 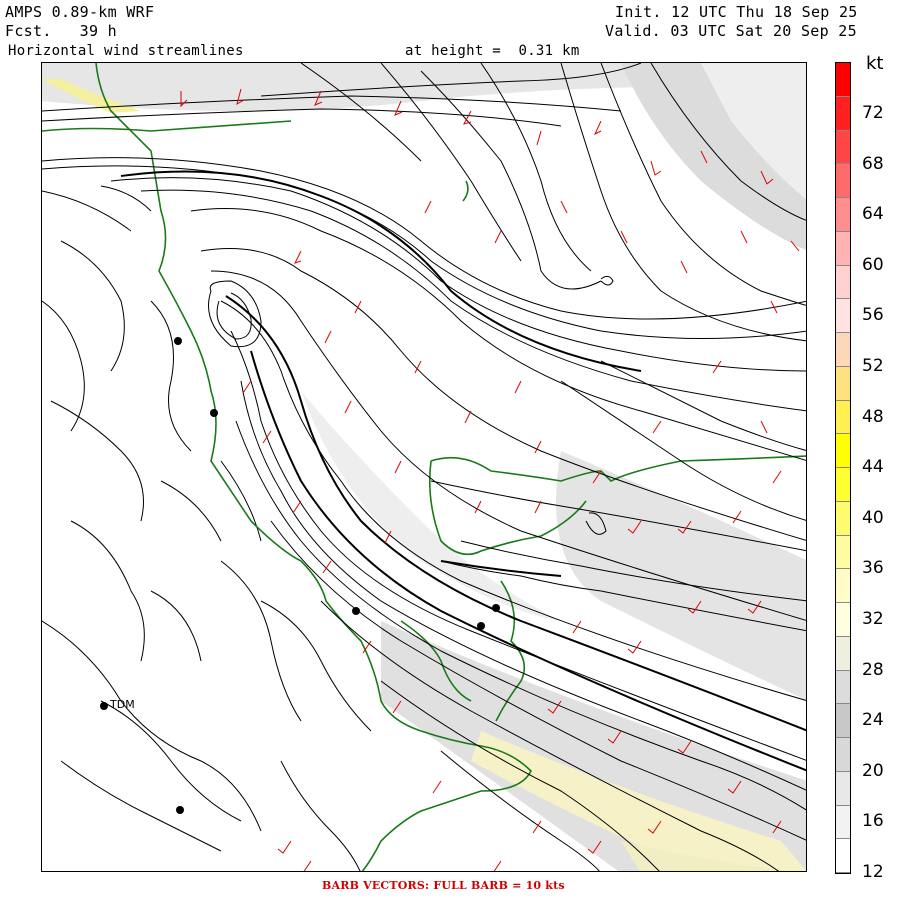 What do you see at coordinates (61, 31) in the screenshot?
I see `forecast-hour: Fcst. 39 h` at bounding box center [61, 31].